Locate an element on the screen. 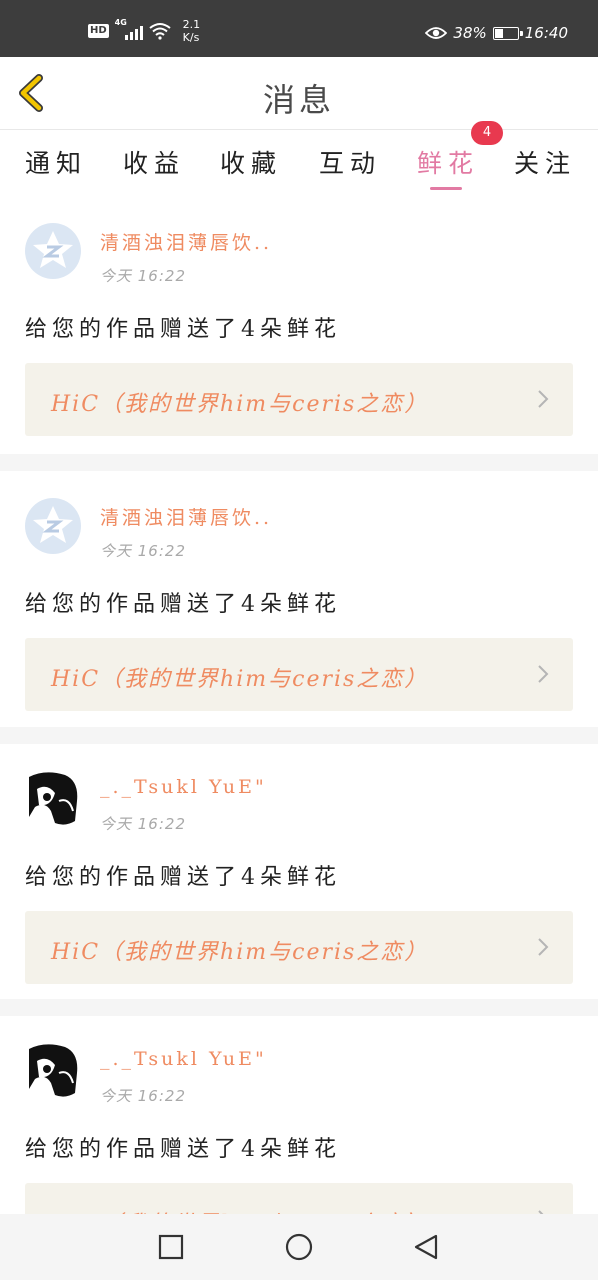 Image resolution: width=598 pixels, height=1280 pixels. eye-icon is located at coordinates (436, 33).